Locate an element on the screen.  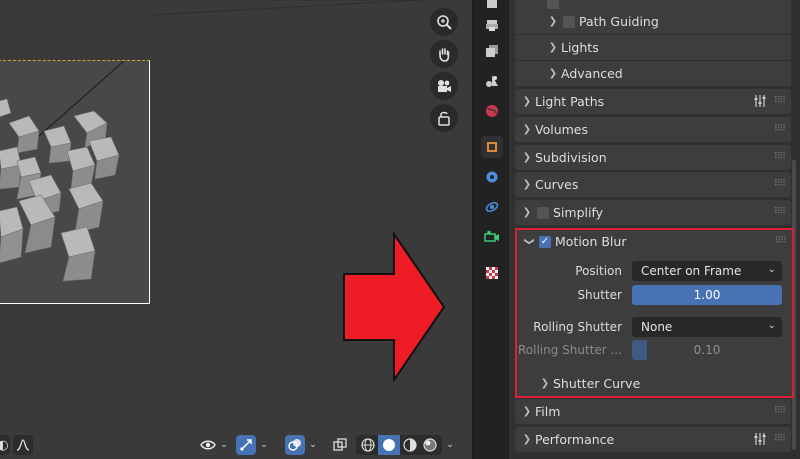
scene-icon is located at coordinates (492, 81).